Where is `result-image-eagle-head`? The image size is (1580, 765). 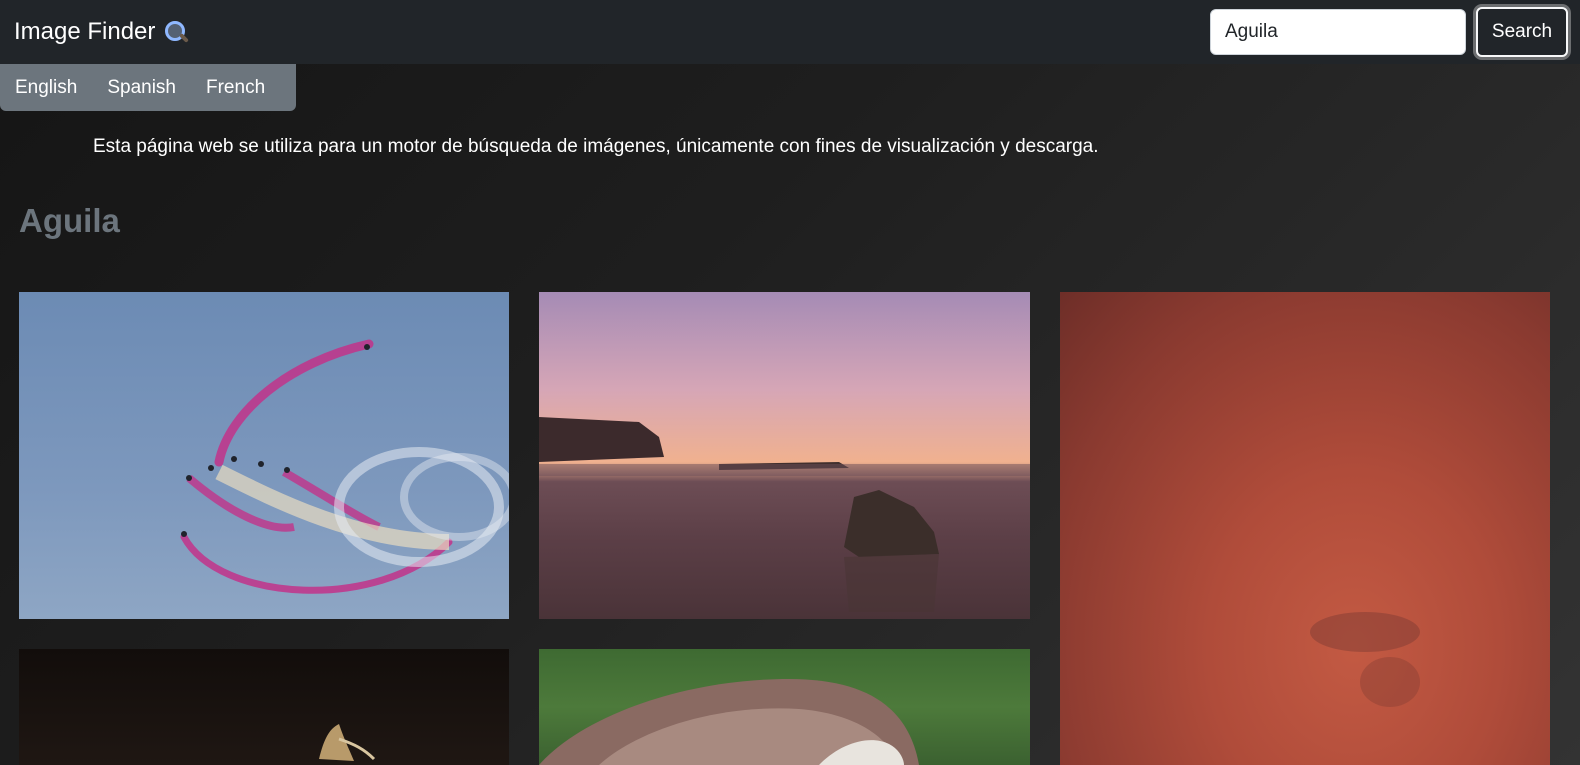 result-image-eagle-head is located at coordinates (784, 707).